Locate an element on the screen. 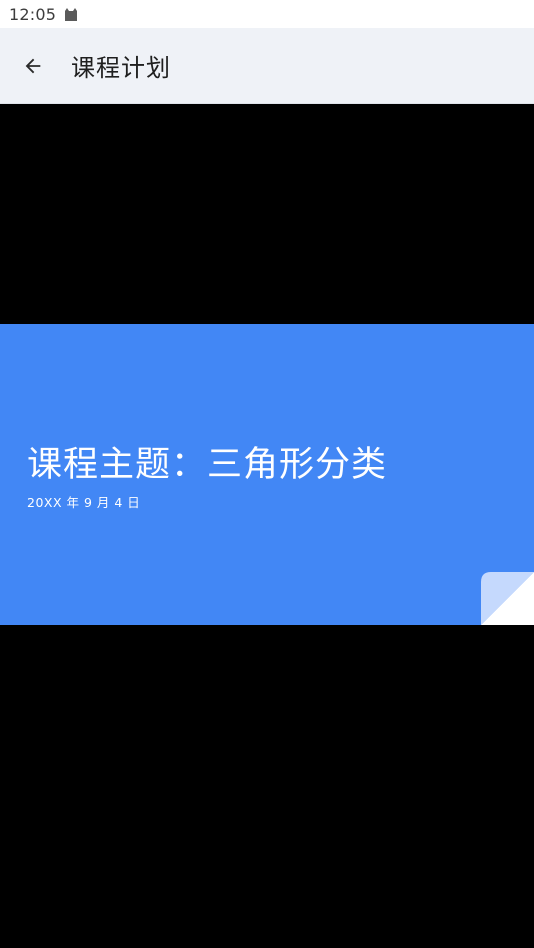 This screenshot has height=948, width=534. page-title: 课程计划 is located at coordinates (121, 68).